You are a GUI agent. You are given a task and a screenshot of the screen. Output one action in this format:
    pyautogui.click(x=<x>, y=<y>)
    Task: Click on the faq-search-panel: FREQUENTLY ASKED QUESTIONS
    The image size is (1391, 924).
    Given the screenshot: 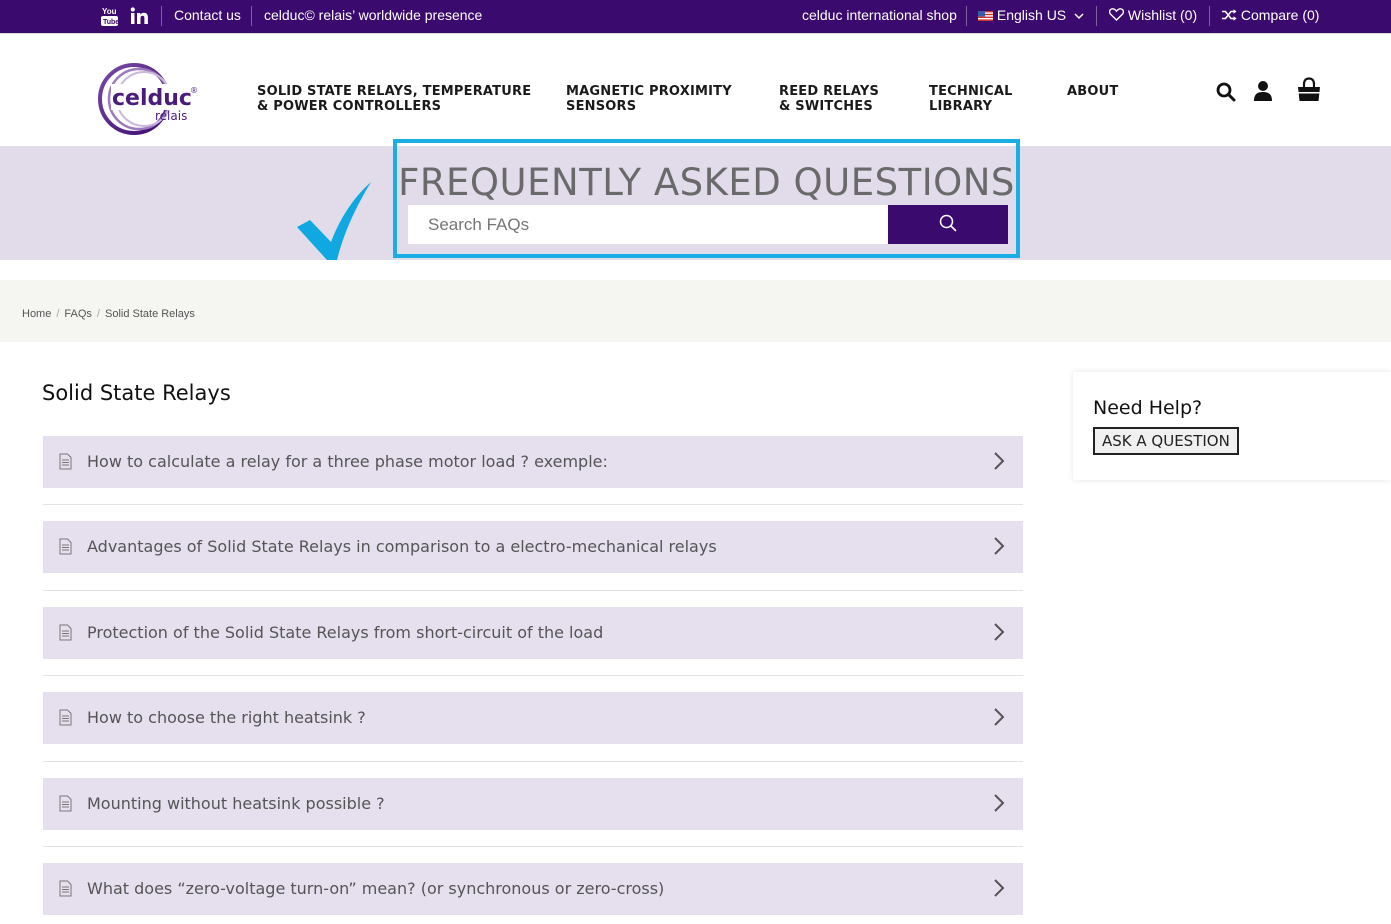 What is the action you would take?
    pyautogui.click(x=706, y=198)
    